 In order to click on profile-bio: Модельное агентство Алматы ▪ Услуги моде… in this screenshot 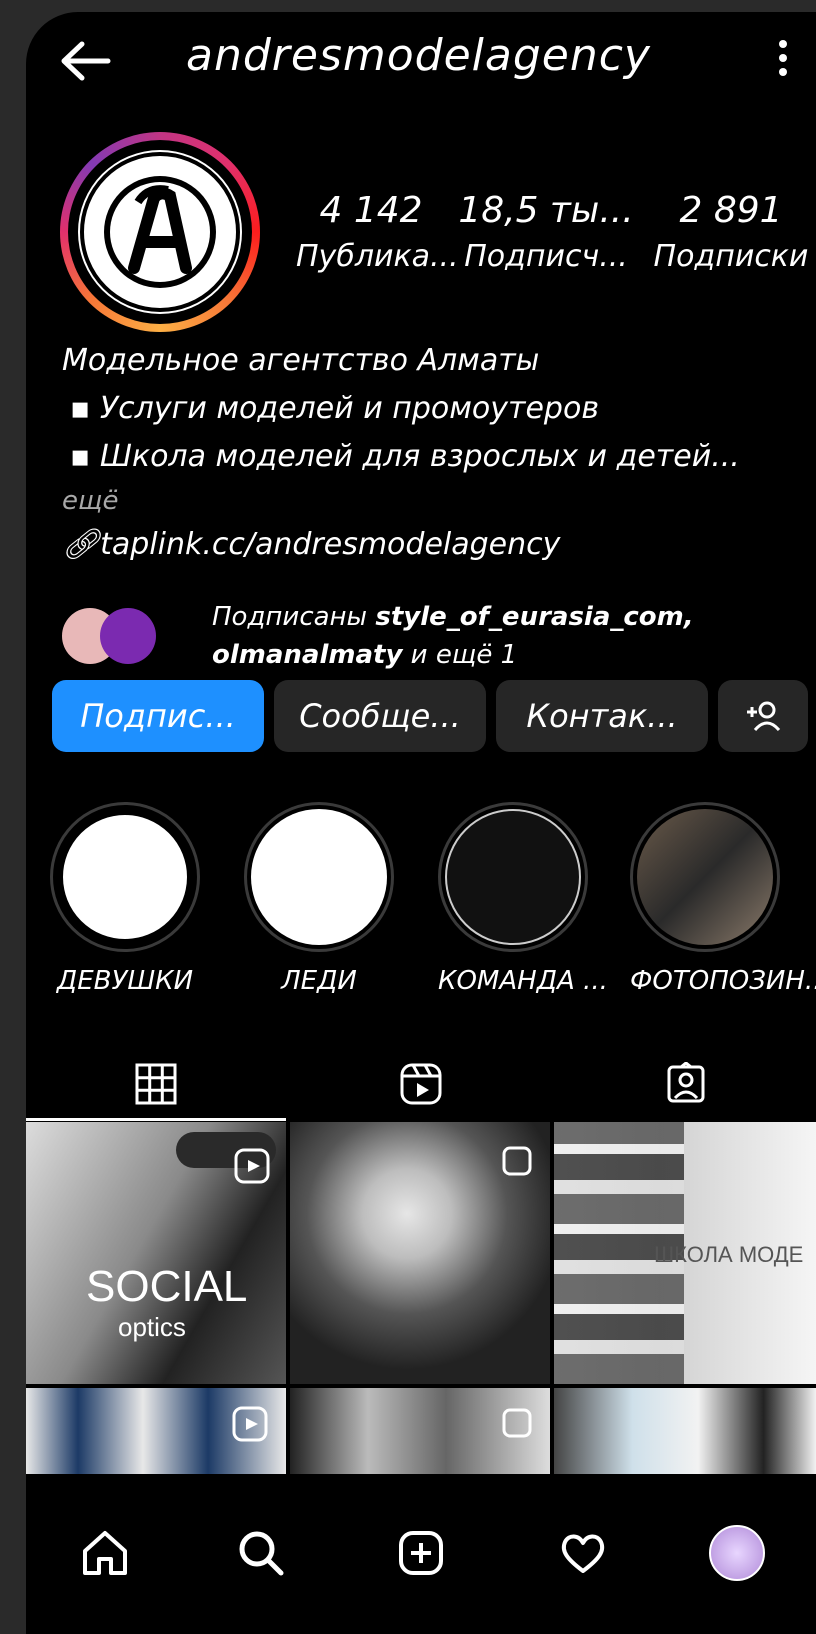, I will do `click(437, 453)`.